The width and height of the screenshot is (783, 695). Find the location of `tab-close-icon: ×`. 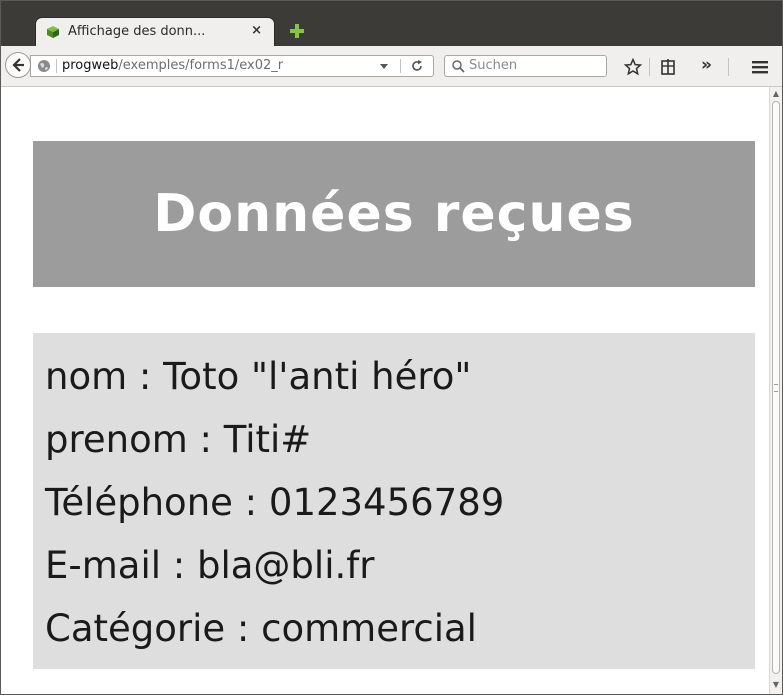

tab-close-icon: × is located at coordinates (256, 30).